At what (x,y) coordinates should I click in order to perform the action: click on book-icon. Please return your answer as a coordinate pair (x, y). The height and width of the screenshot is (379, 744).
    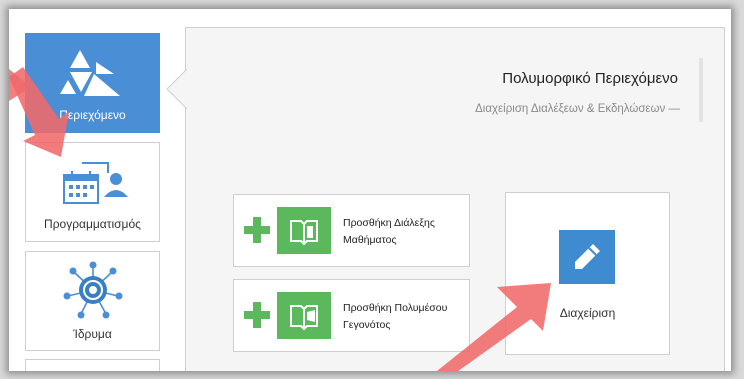
    Looking at the image, I should click on (304, 230).